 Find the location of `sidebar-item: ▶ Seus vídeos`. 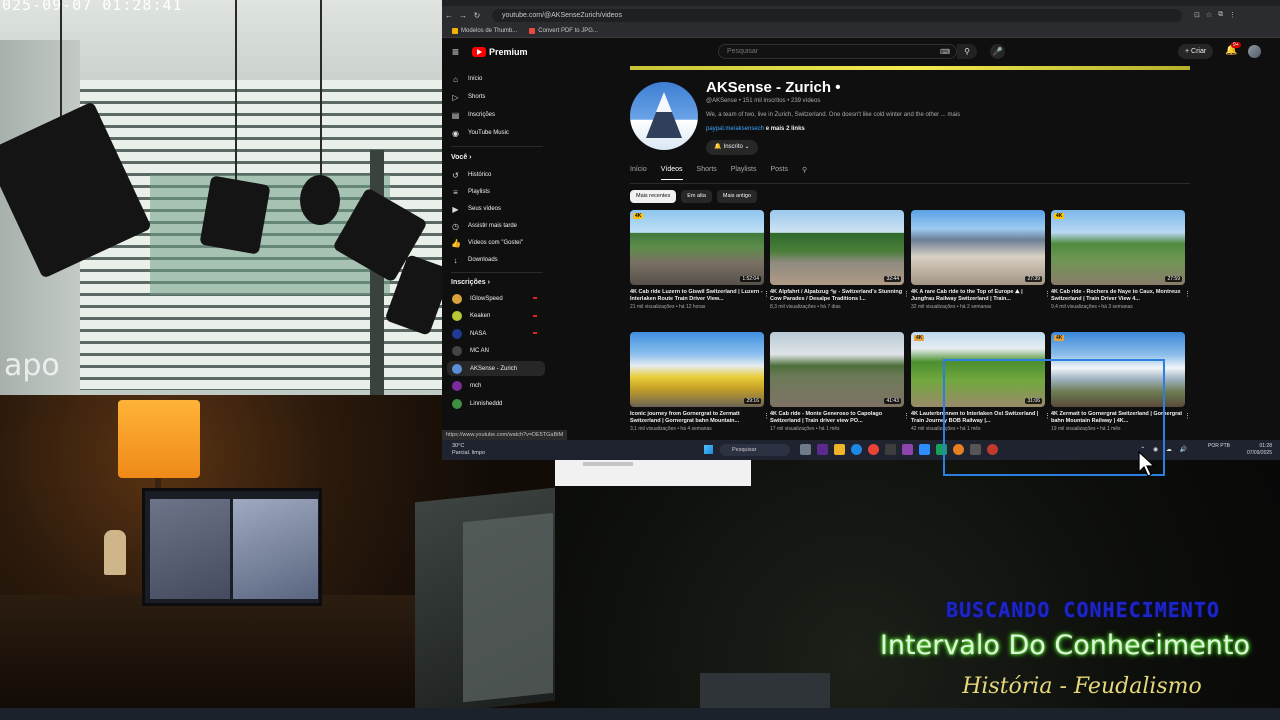

sidebar-item: ▶ Seus vídeos is located at coordinates (476, 209).